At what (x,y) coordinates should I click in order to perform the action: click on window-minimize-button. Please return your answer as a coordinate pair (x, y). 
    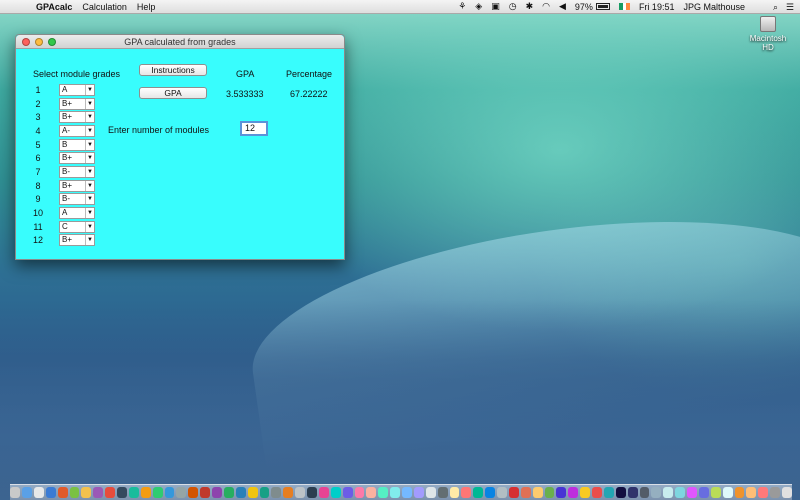
    Looking at the image, I should click on (39, 42).